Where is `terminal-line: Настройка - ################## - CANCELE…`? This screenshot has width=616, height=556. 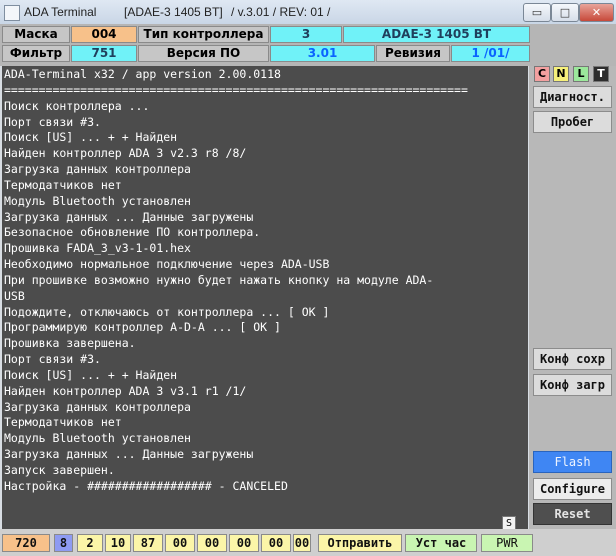 terminal-line: Настройка - ################## - CANCELE… is located at coordinates (146, 486).